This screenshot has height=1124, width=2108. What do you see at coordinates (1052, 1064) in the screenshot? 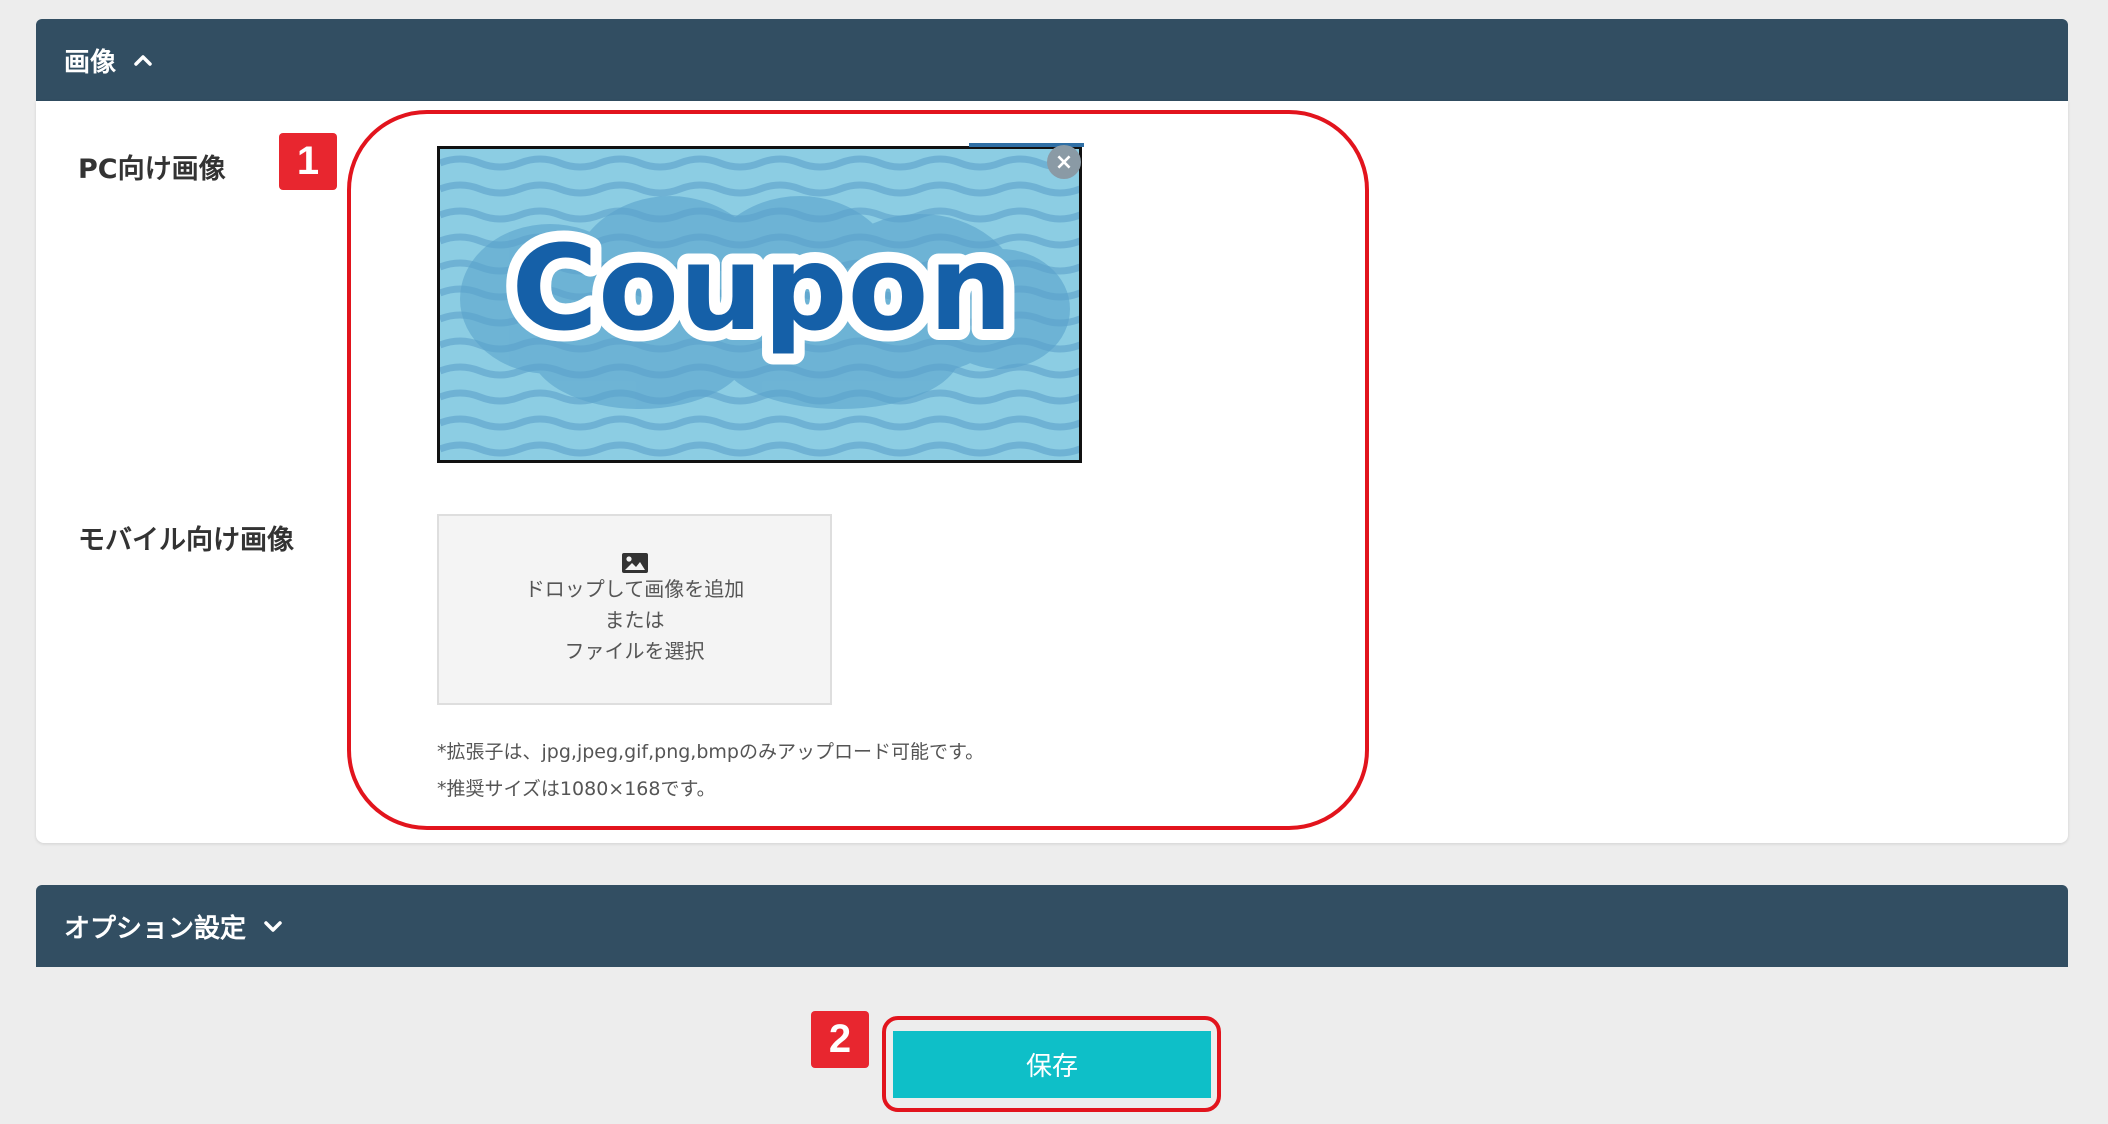
I see `save-button: 保存` at bounding box center [1052, 1064].